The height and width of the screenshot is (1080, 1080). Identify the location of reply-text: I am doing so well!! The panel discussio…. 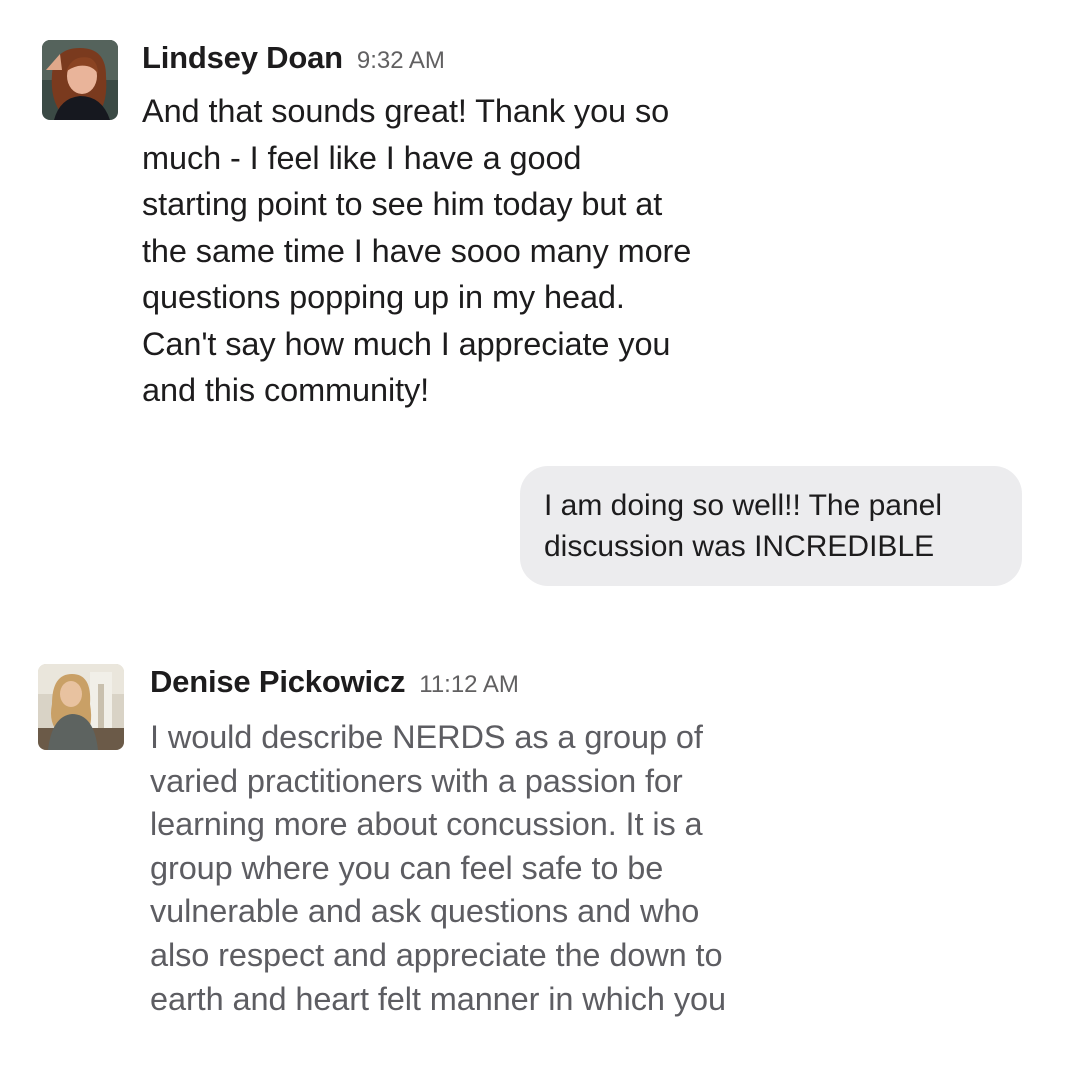
(743, 526).